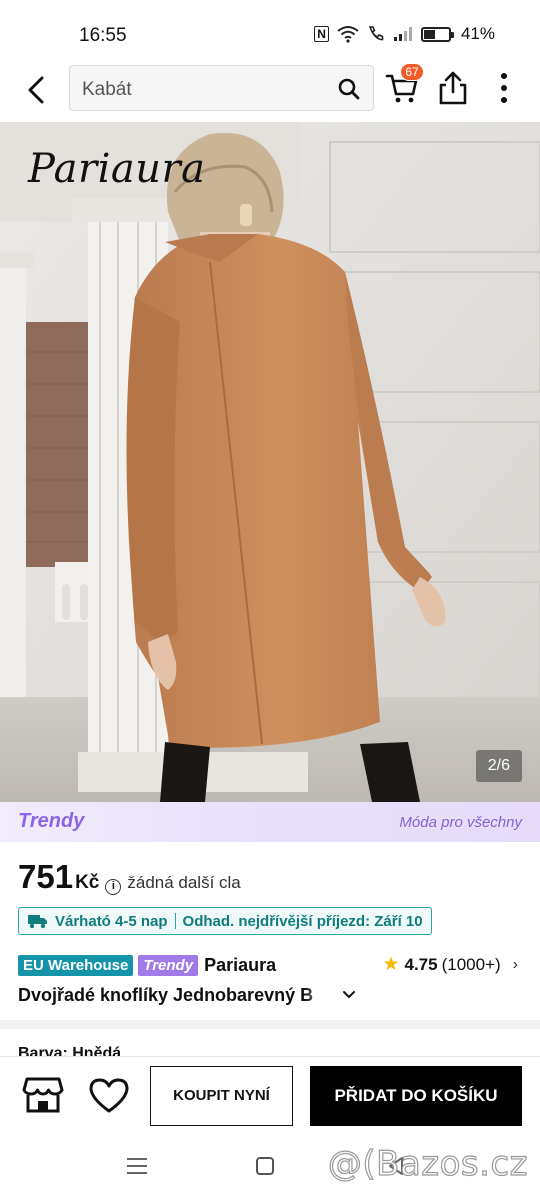  What do you see at coordinates (43, 1095) in the screenshot?
I see `store-icon` at bounding box center [43, 1095].